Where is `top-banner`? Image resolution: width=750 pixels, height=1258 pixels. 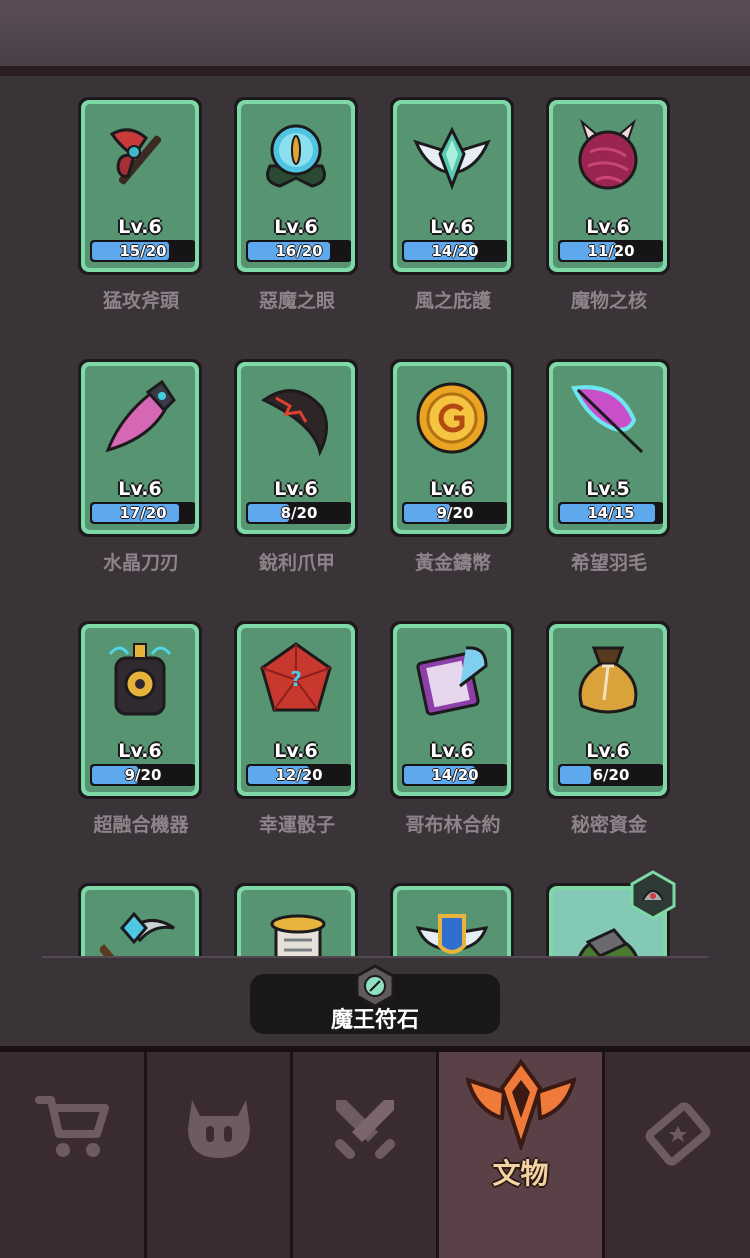 top-banner is located at coordinates (375, 35).